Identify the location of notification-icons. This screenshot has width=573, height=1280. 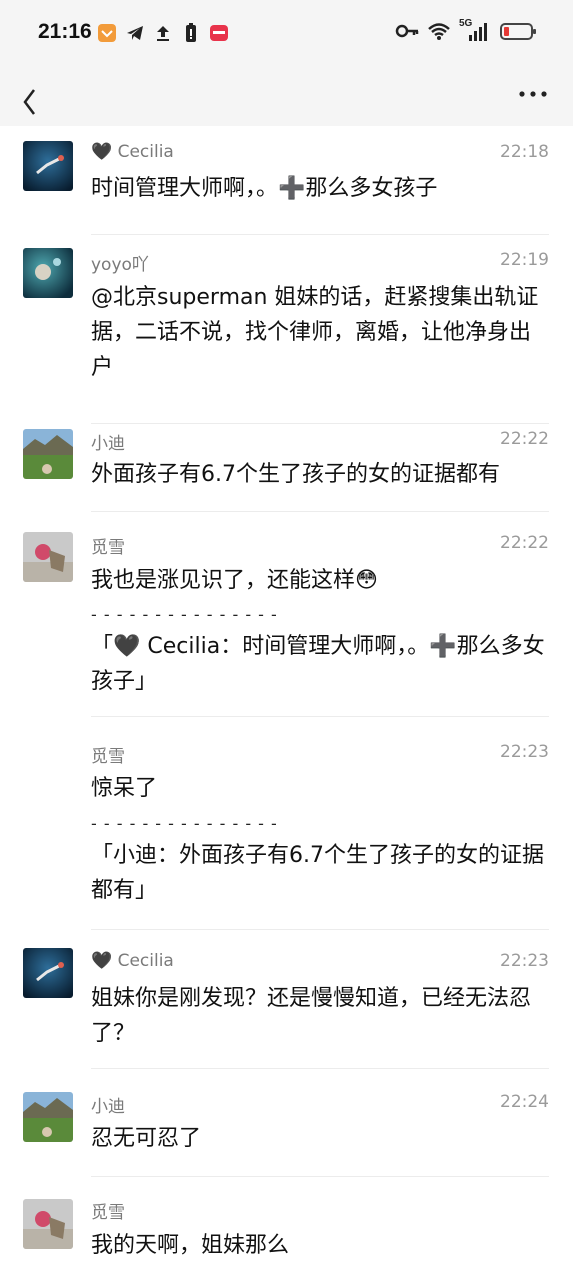
(163, 33).